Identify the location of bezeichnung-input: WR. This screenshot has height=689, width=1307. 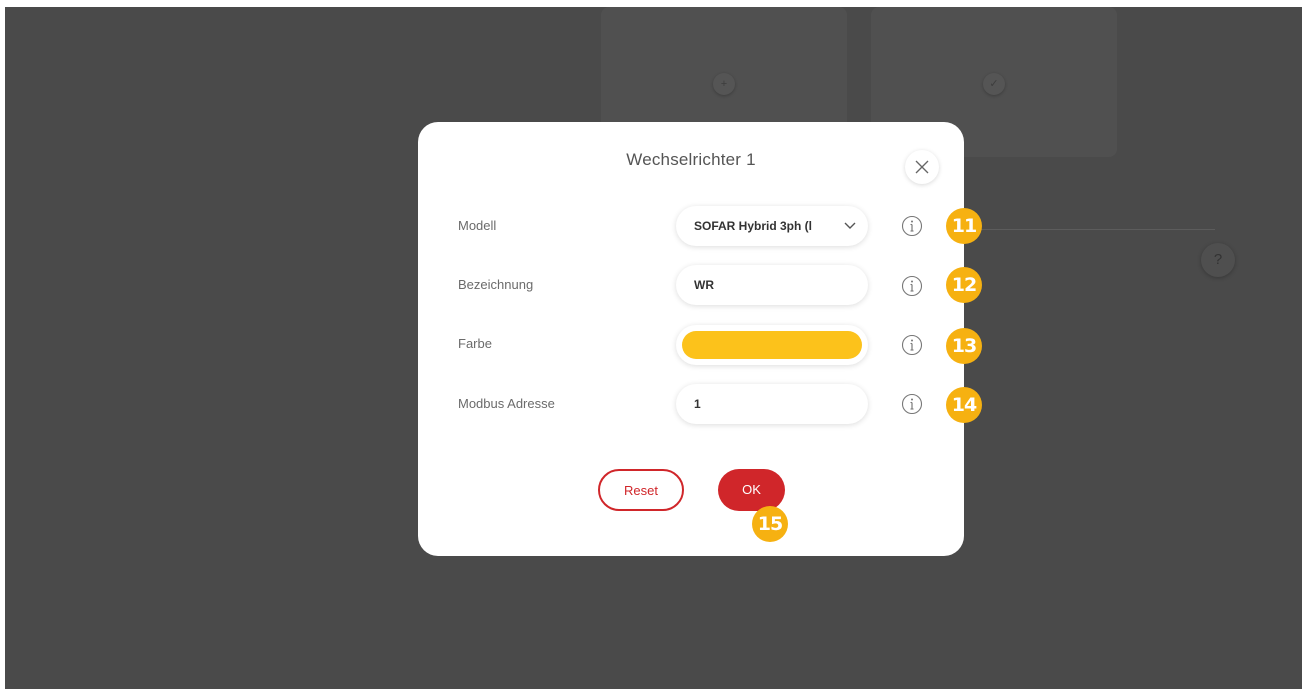
(772, 285).